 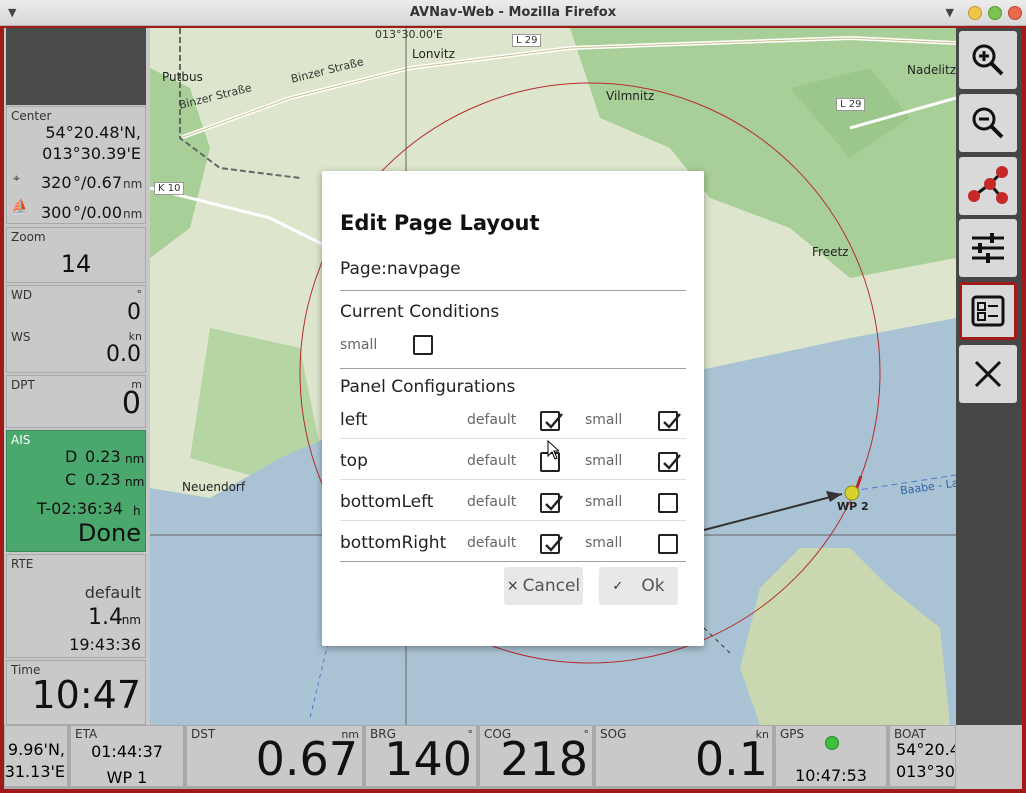 What do you see at coordinates (135, 482) in the screenshot?
I see `ais-c-unit: nm` at bounding box center [135, 482].